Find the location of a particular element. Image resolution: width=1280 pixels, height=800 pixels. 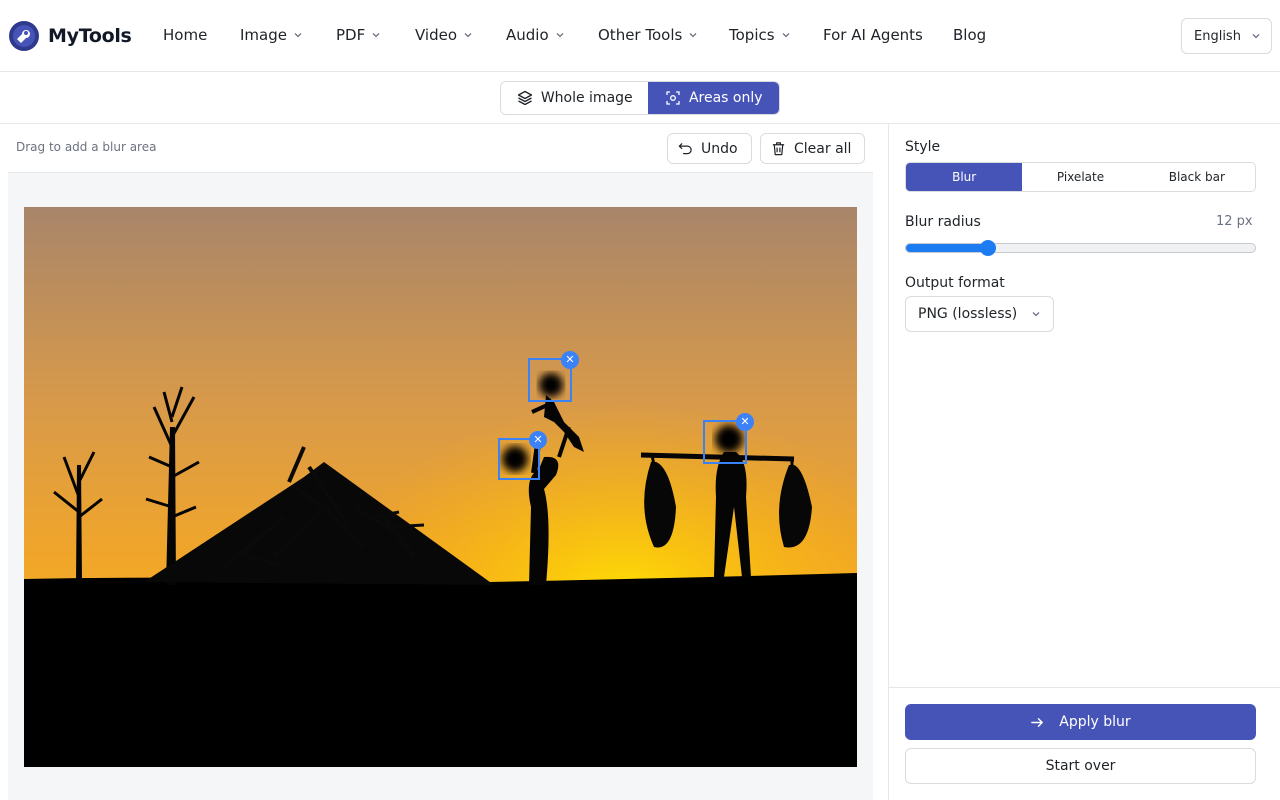

brand-name: MyTools is located at coordinates (90, 36).